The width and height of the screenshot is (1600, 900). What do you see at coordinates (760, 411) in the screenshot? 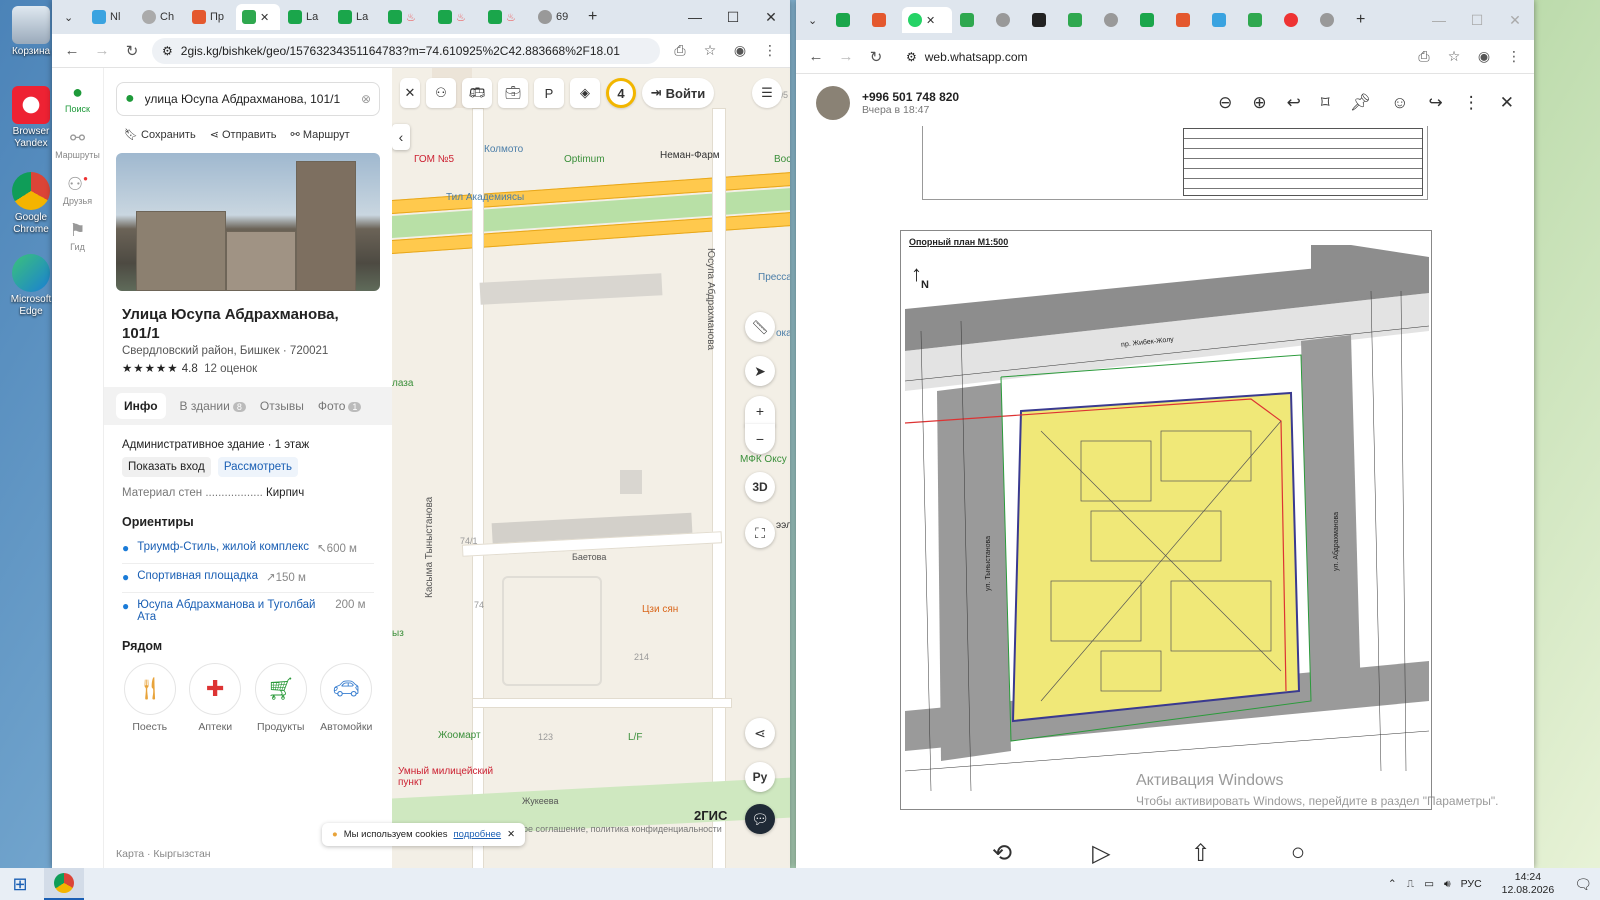
I see `zoom-in-button: +` at bounding box center [760, 411].